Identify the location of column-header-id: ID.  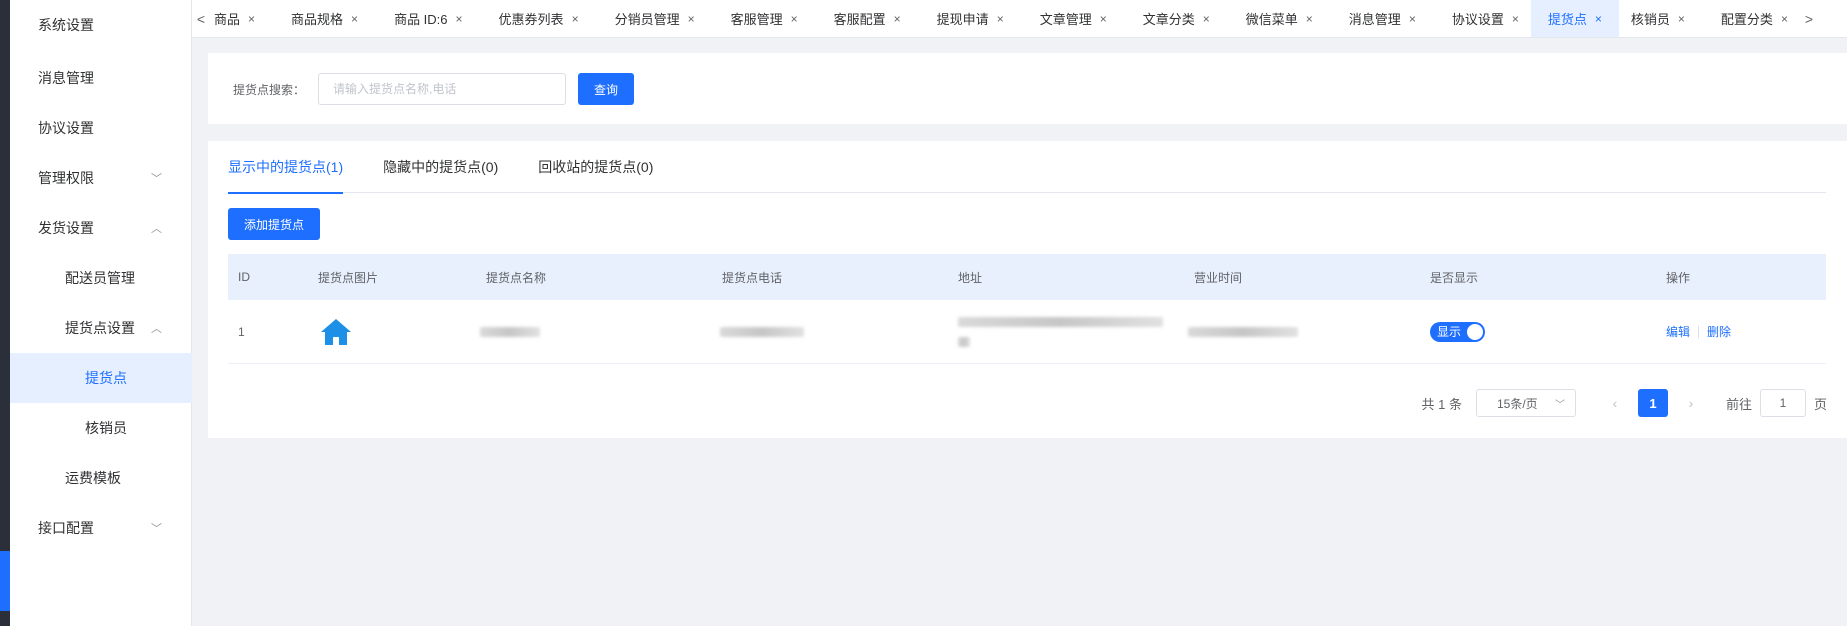
(244, 277).